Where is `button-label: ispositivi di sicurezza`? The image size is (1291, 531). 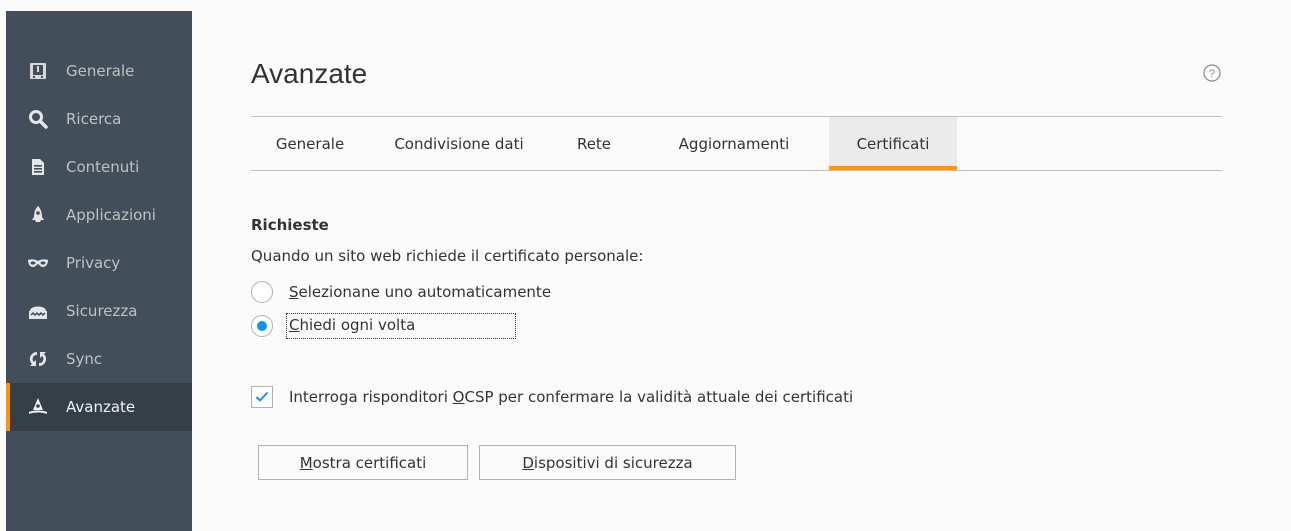
button-label: ispositivi di sicurezza is located at coordinates (613, 462).